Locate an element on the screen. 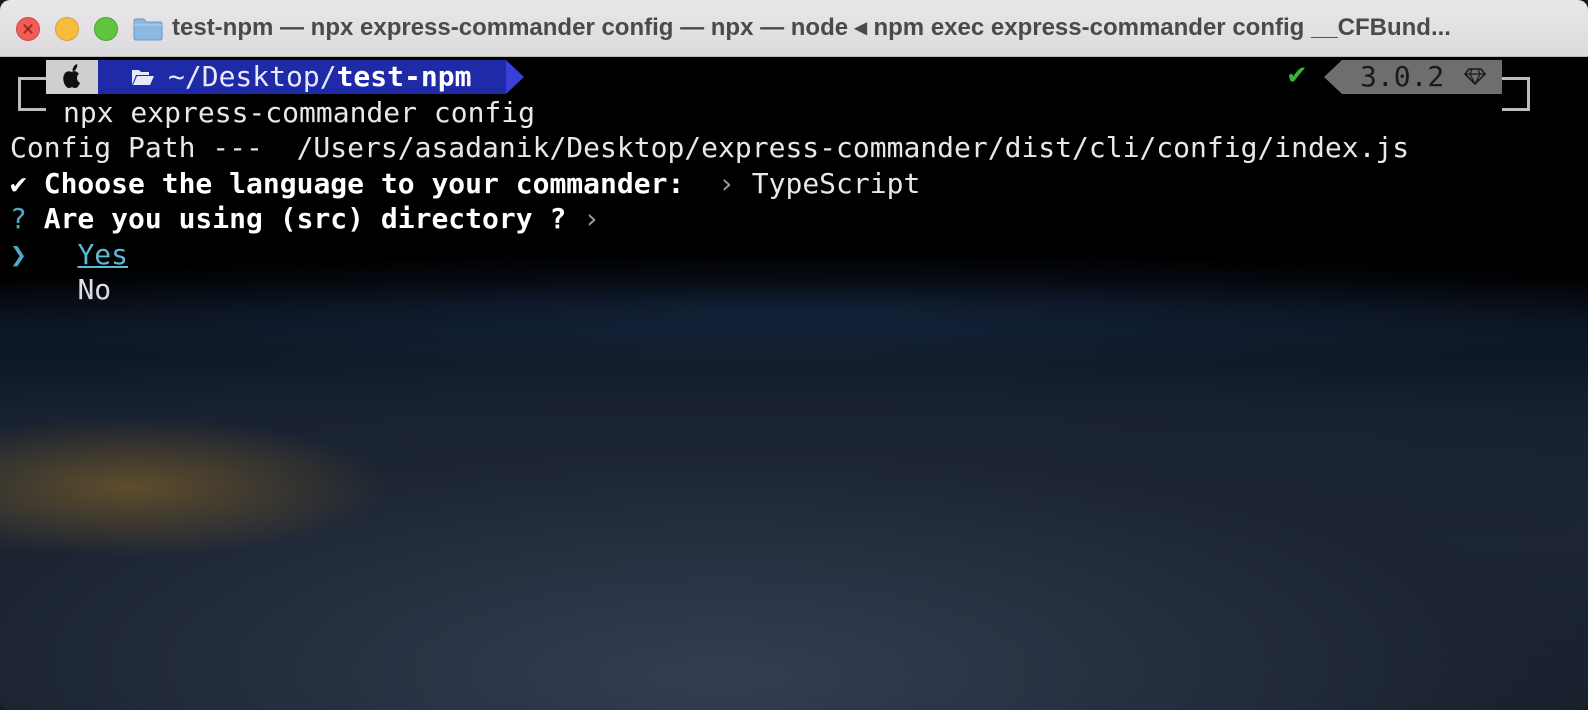 The height and width of the screenshot is (710, 1588). gem-icon is located at coordinates (1475, 76).